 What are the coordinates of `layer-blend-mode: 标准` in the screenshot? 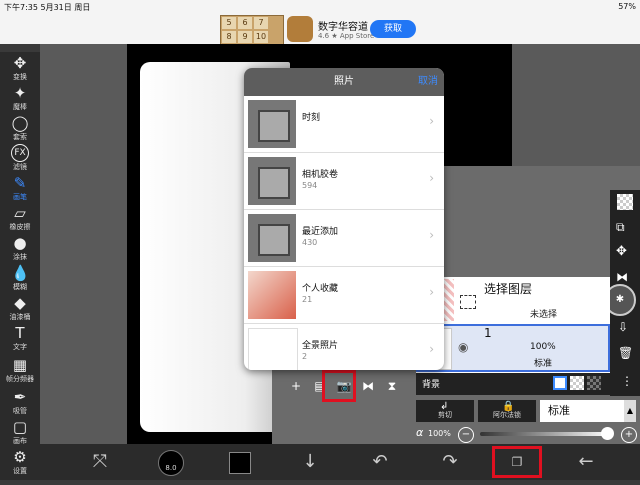 It's located at (543, 364).